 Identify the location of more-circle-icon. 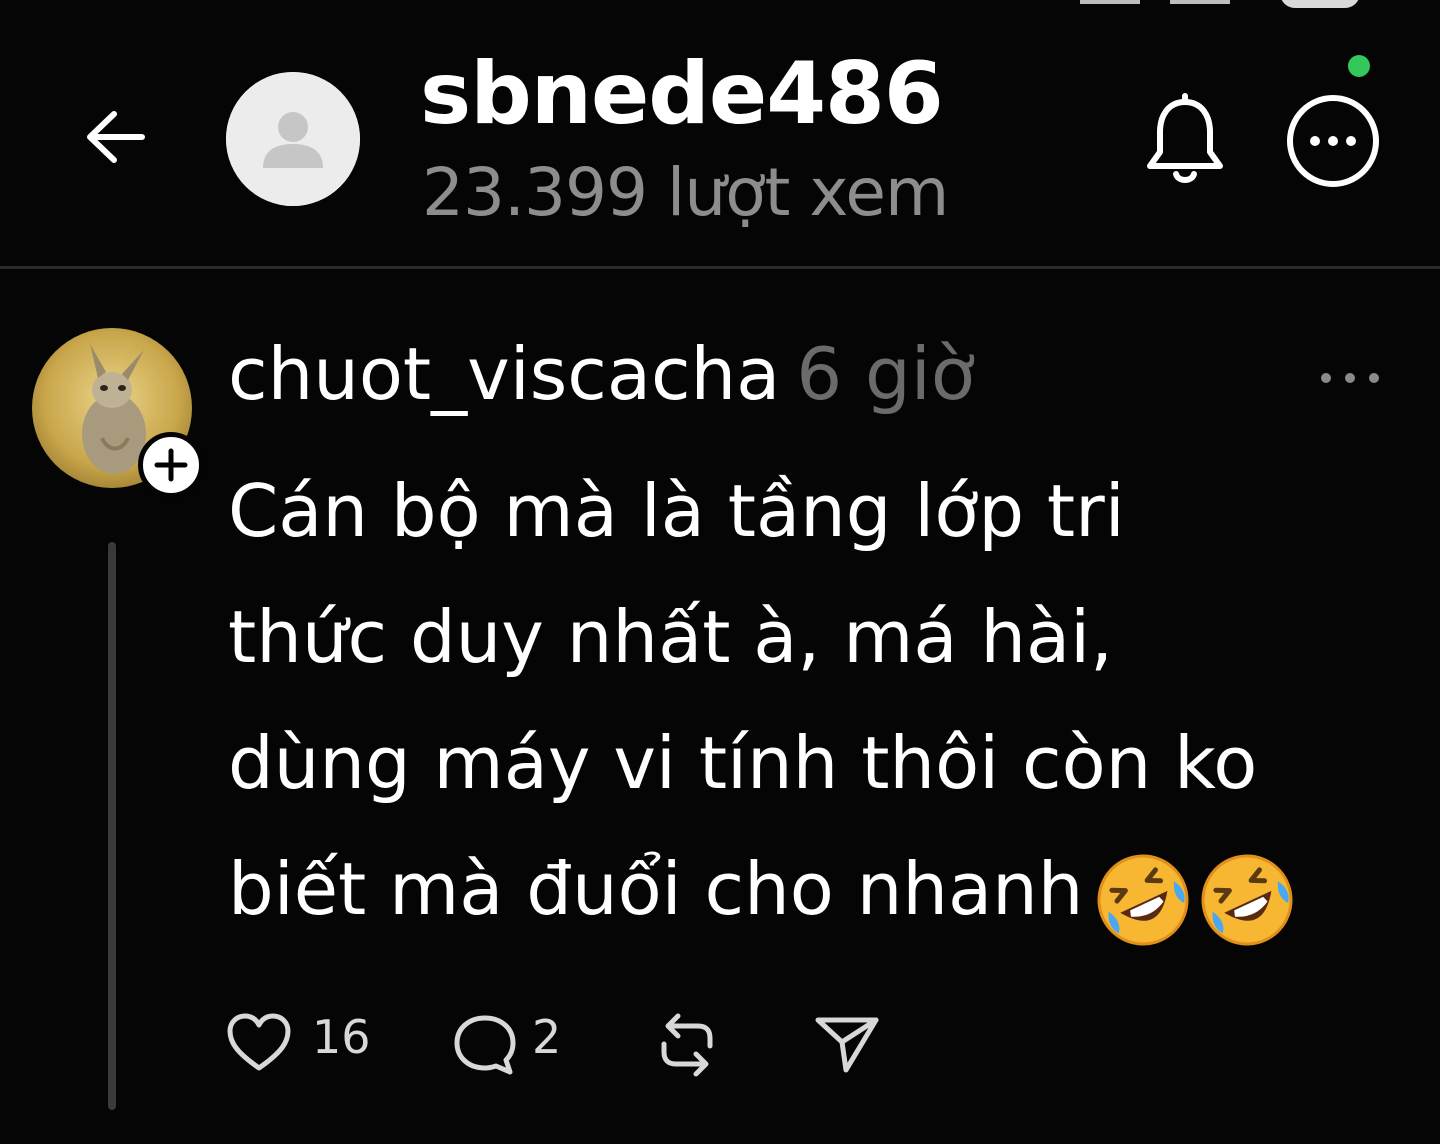
(1333, 141).